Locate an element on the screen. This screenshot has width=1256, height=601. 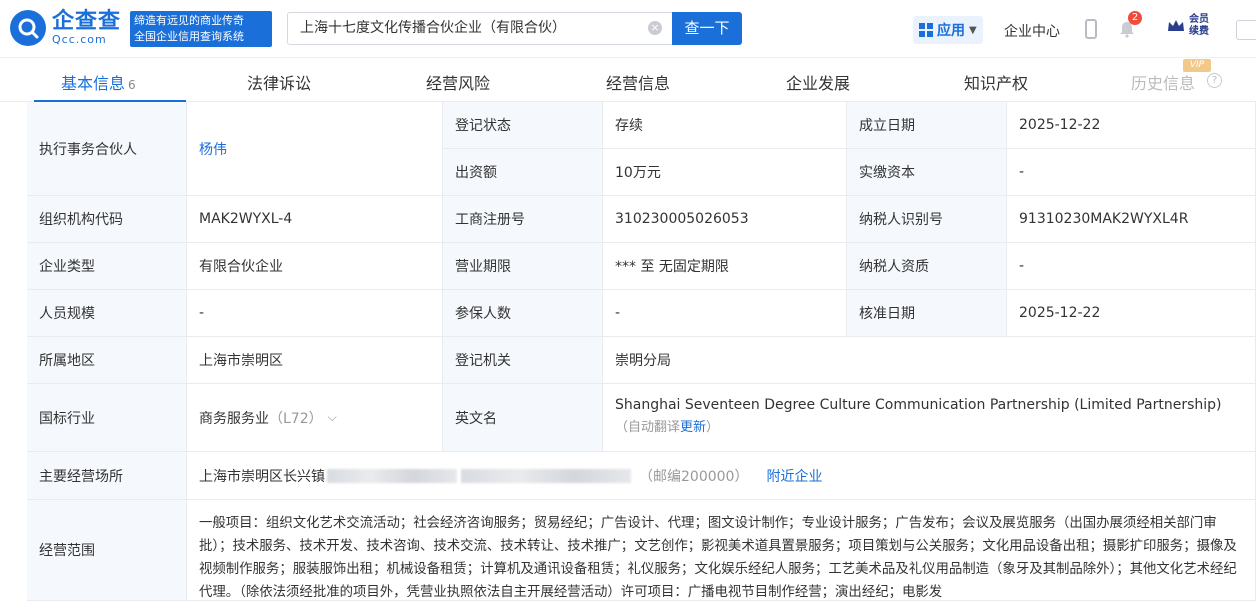
brand-domain: Qcc.com is located at coordinates (79, 39).